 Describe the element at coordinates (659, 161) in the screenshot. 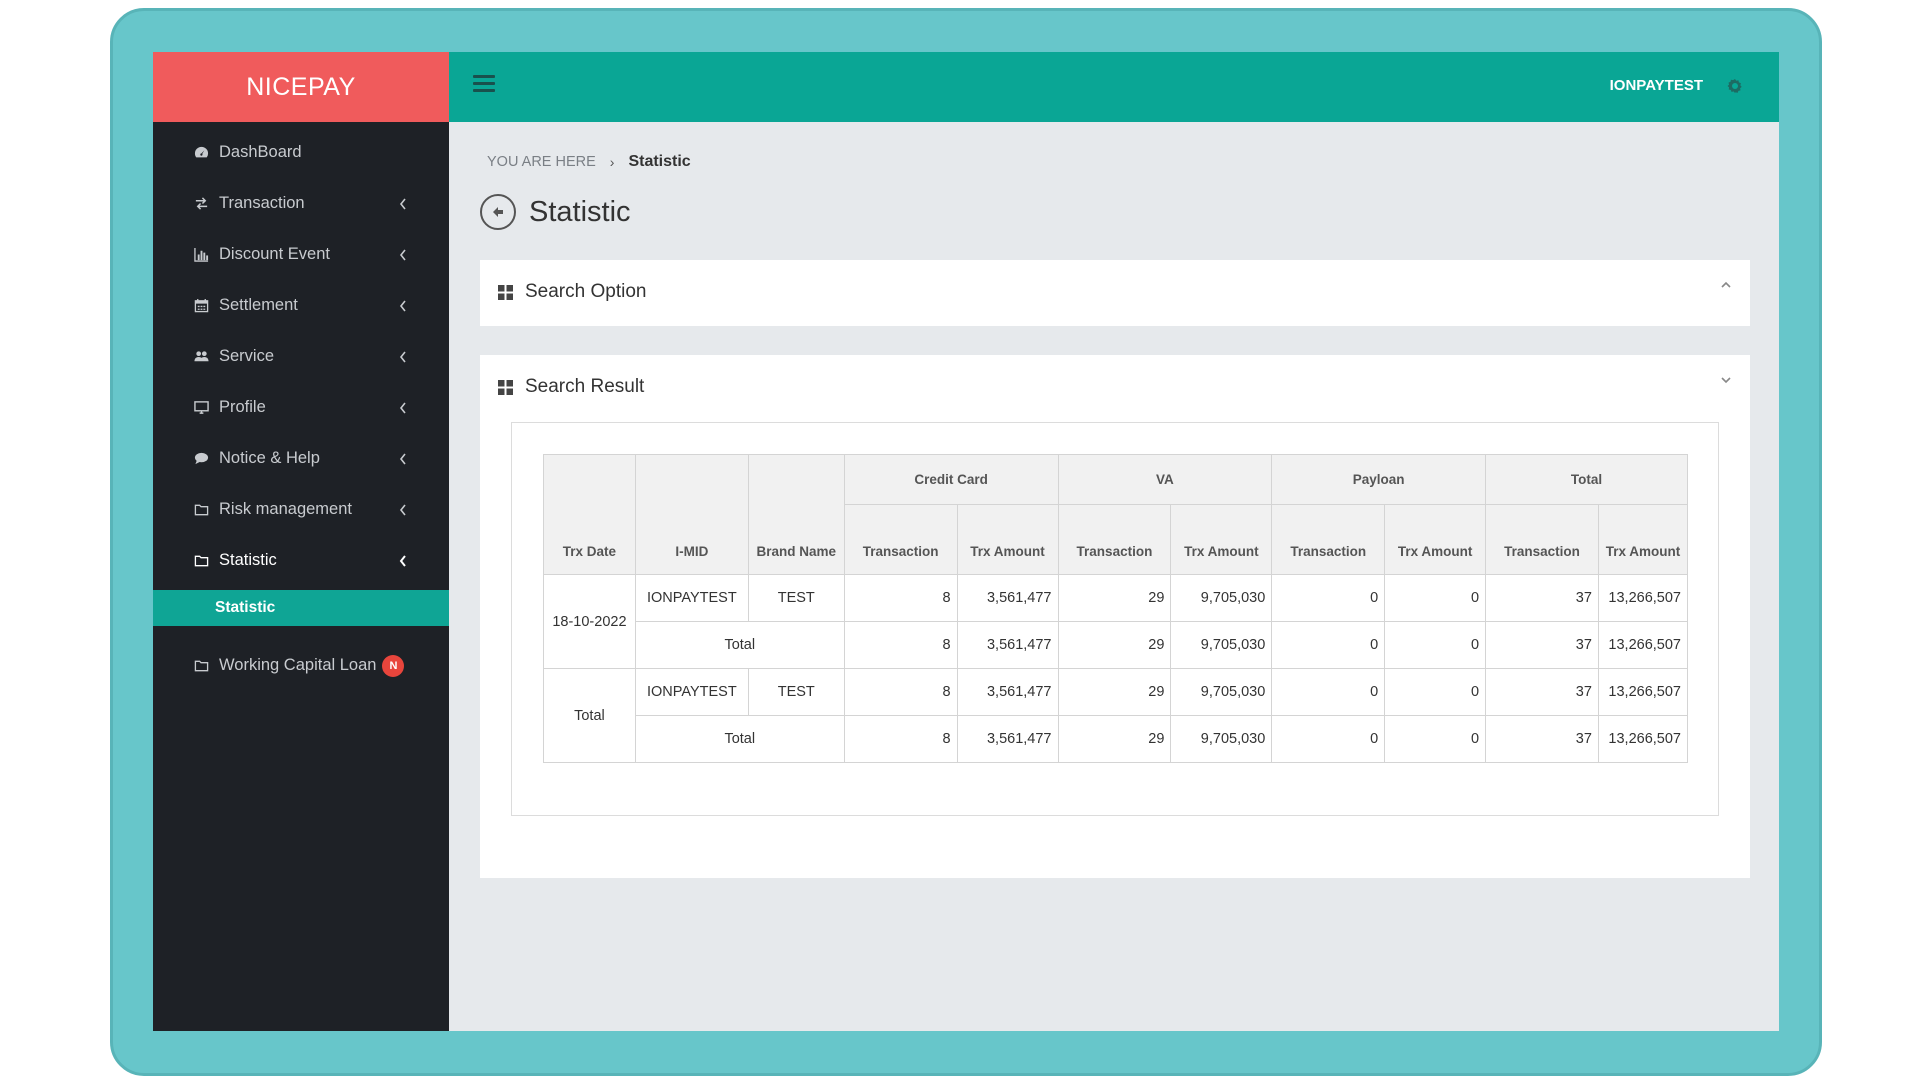

I see `breadcrumb-current: Statistic` at that location.